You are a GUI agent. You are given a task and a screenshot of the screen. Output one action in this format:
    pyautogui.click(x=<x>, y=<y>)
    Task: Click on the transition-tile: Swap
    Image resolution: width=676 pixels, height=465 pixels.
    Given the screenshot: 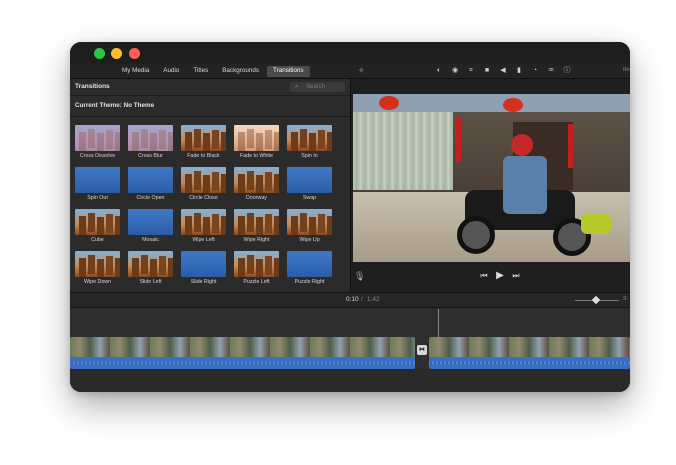 What is the action you would take?
    pyautogui.click(x=309, y=188)
    